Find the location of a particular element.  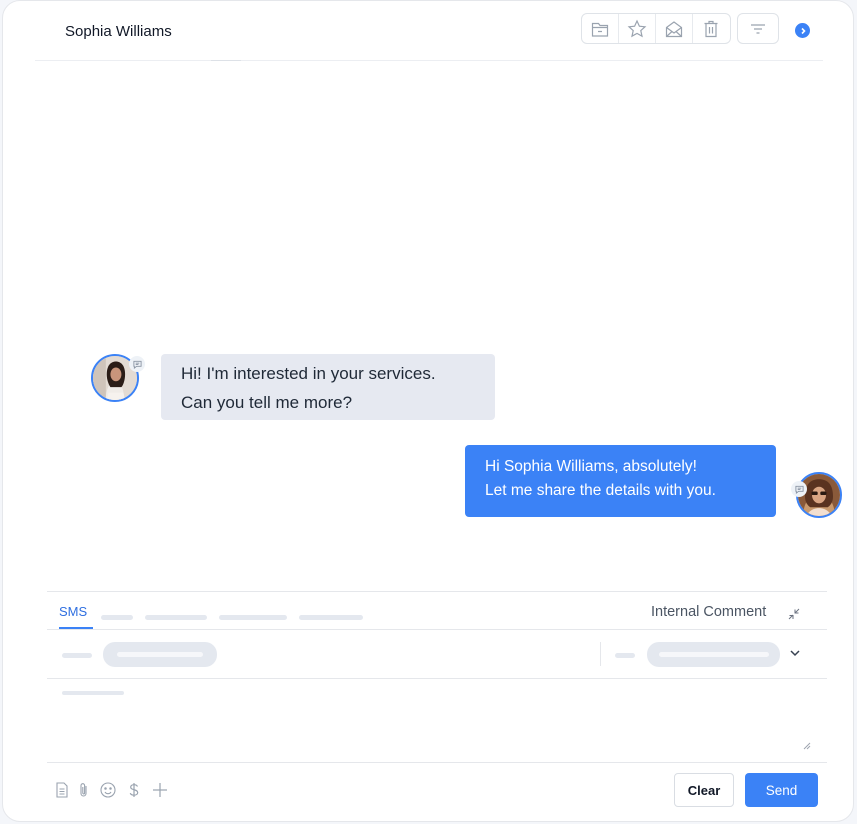

mark-unread-icon is located at coordinates (674, 28).